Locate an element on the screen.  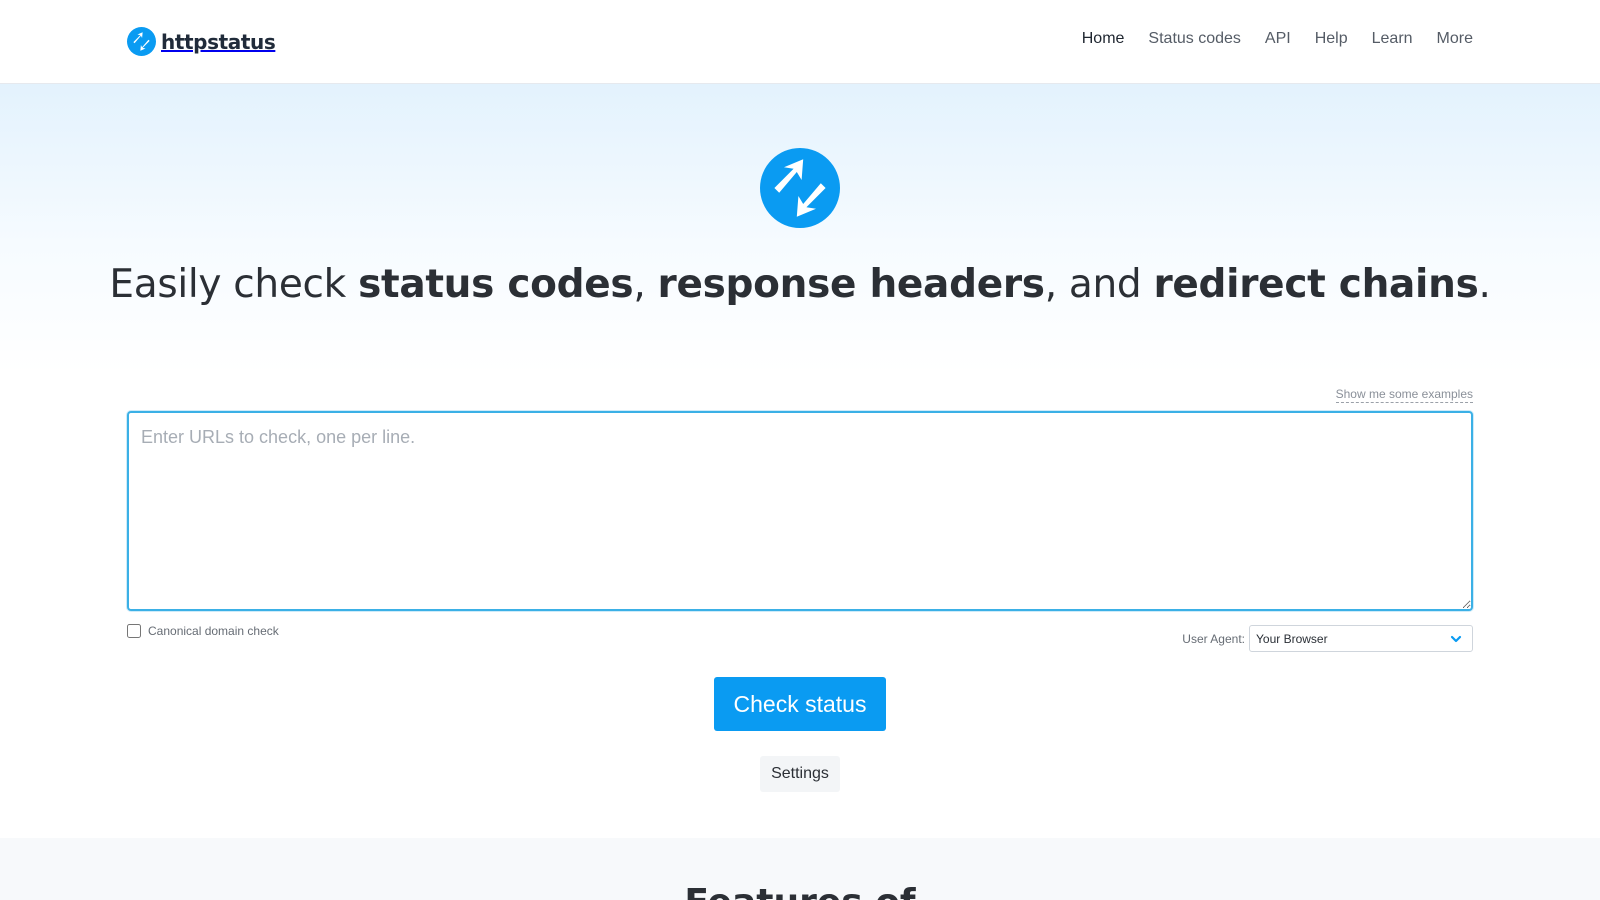
user-agent-select: Your Browser is located at coordinates (1361, 638).